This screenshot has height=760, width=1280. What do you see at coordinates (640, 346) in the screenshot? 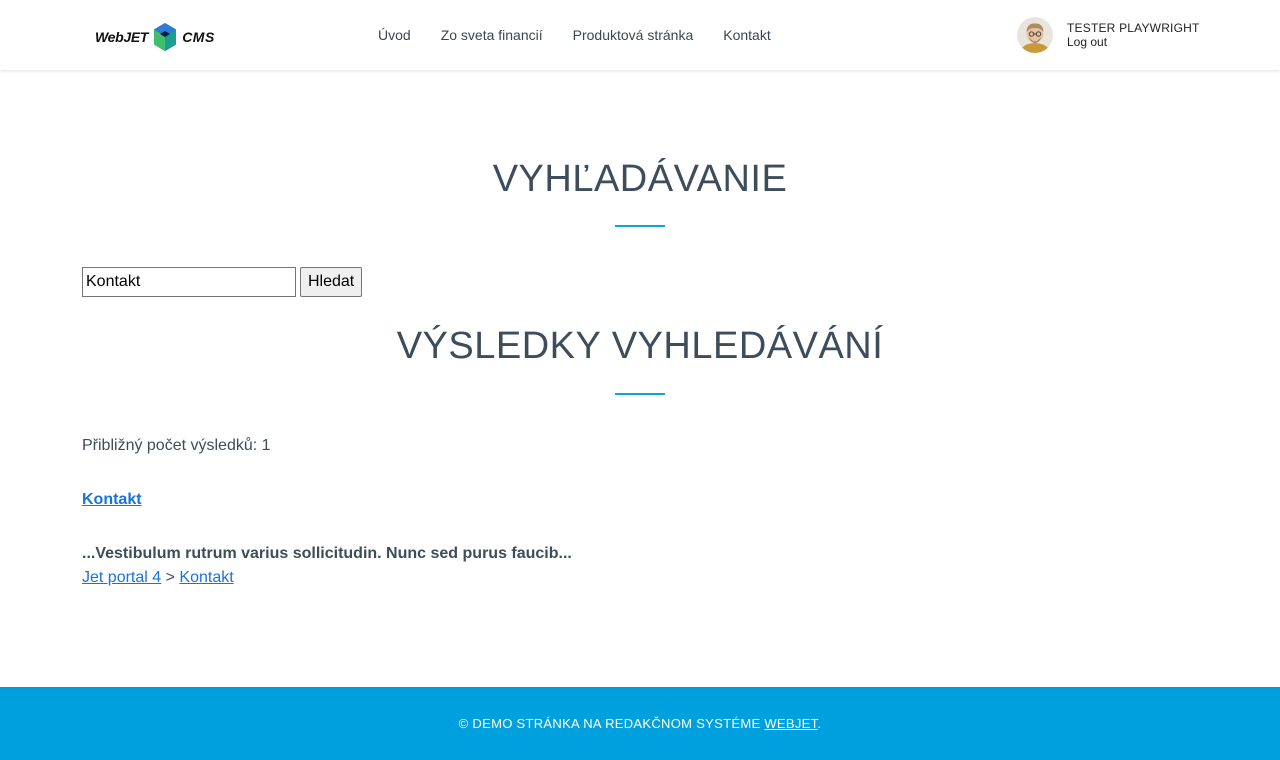
I see `results-heading: VÝSLEDKY VYHLEDÁVÁNÍ` at bounding box center [640, 346].